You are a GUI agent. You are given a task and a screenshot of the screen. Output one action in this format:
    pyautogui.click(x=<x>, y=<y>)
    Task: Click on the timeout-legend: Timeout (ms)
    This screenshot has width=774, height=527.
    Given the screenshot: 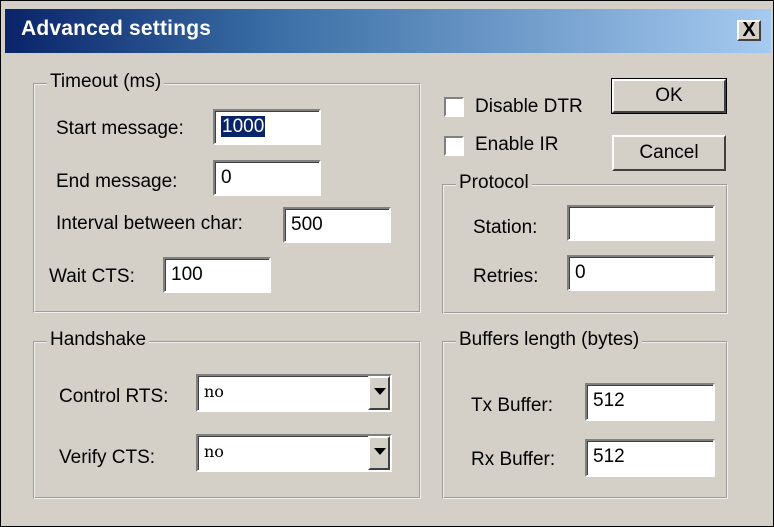 What is the action you would take?
    pyautogui.click(x=106, y=82)
    